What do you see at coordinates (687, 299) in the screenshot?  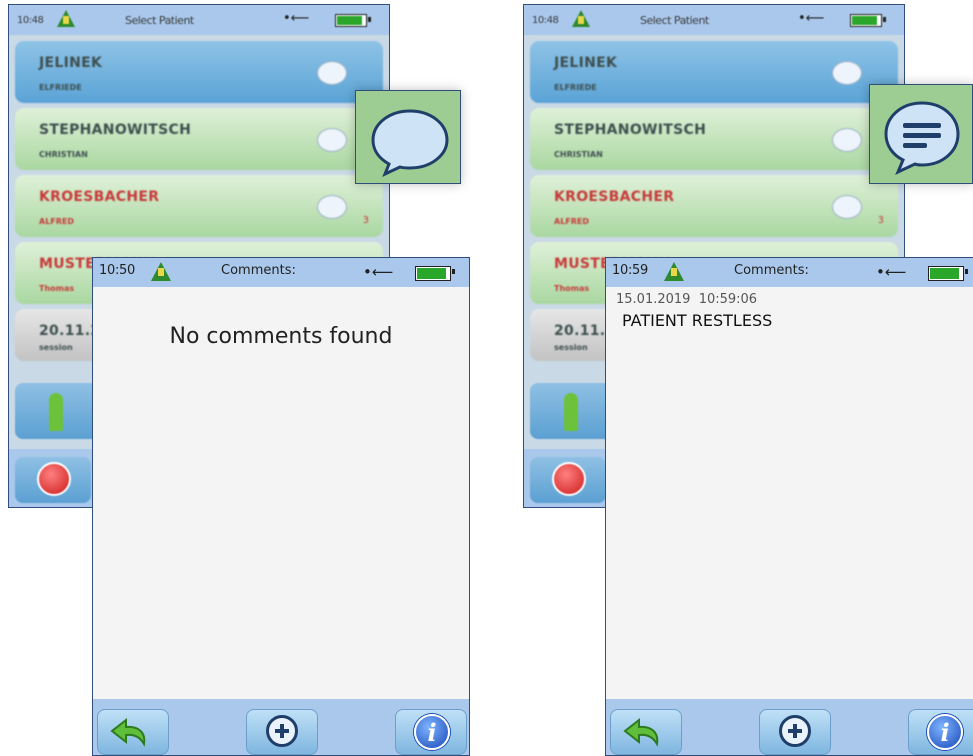 I see `comment-timestamp: 15.01.2019 10:59:06` at bounding box center [687, 299].